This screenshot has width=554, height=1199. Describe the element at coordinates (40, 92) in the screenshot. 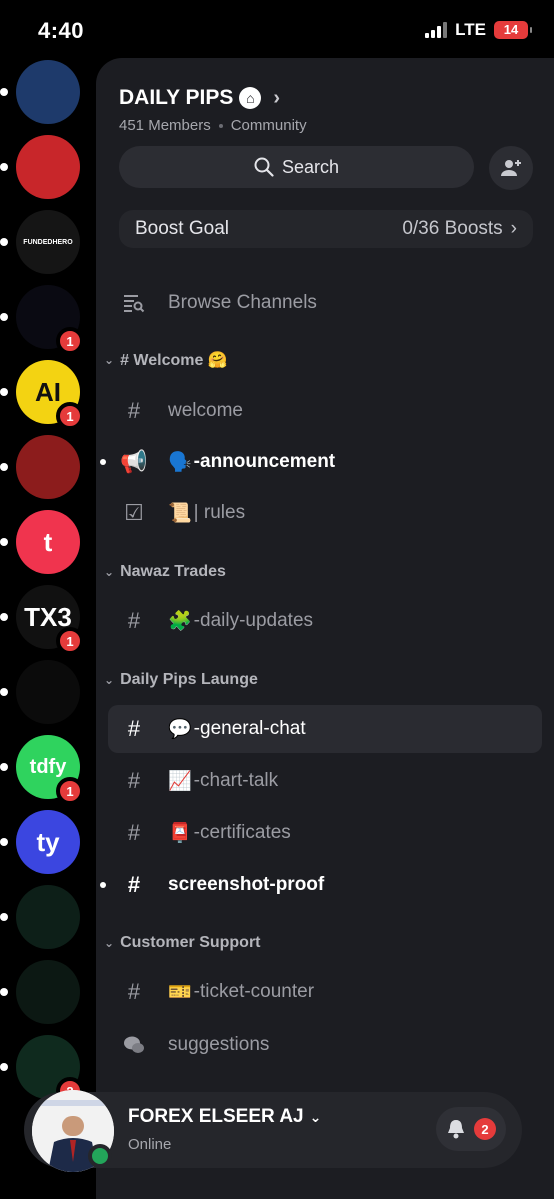

I see `server-1-icon` at that location.